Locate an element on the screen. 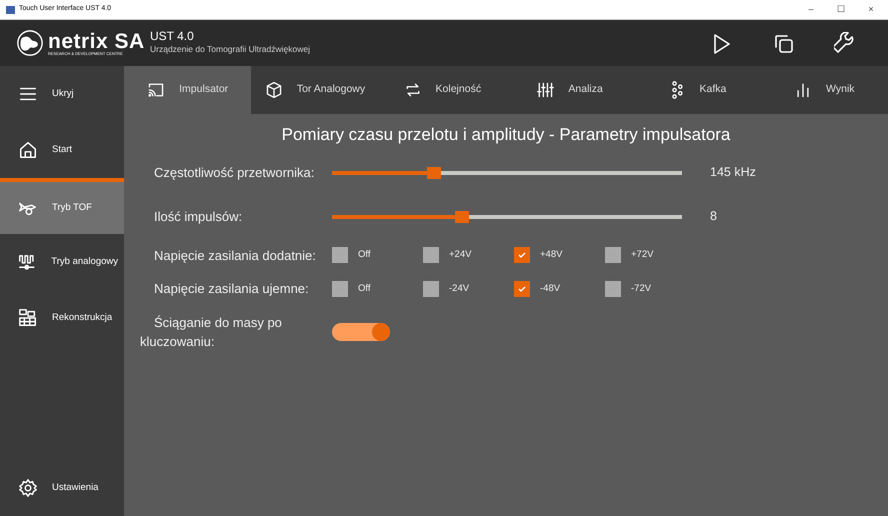  close-button: × is located at coordinates (871, 9).